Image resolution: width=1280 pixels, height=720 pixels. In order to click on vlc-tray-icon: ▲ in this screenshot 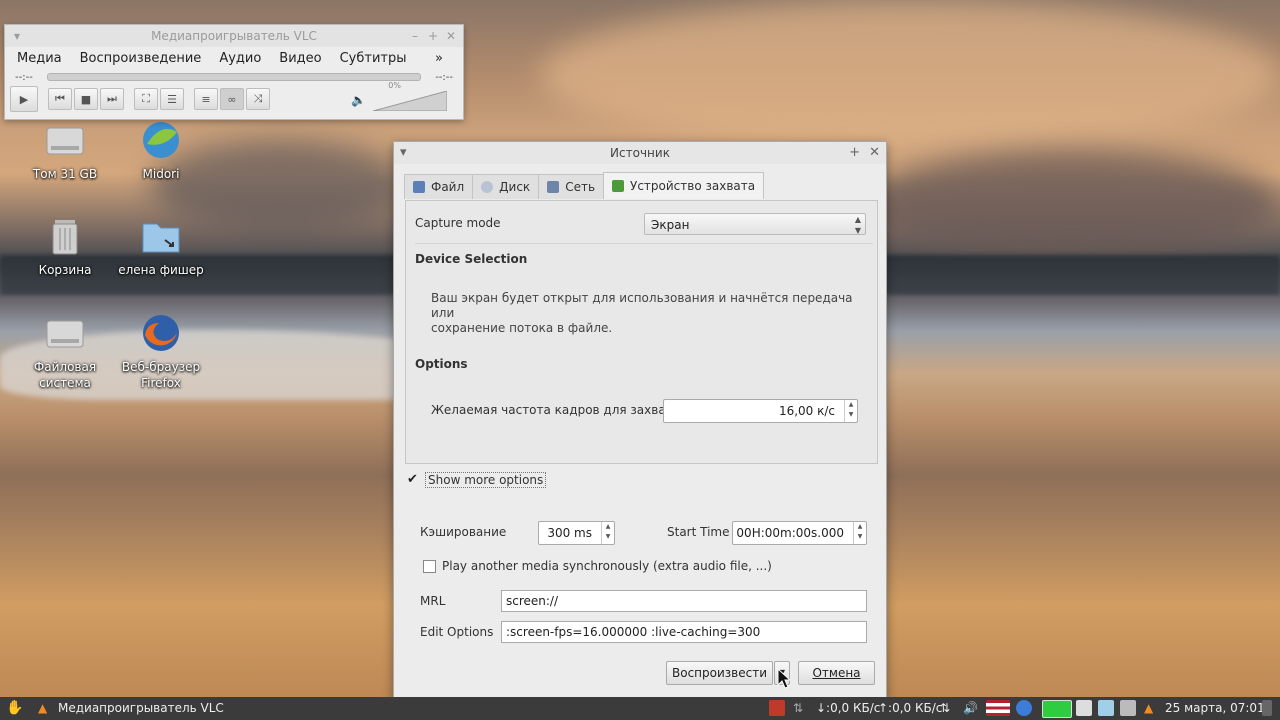, I will do `click(1148, 708)`.